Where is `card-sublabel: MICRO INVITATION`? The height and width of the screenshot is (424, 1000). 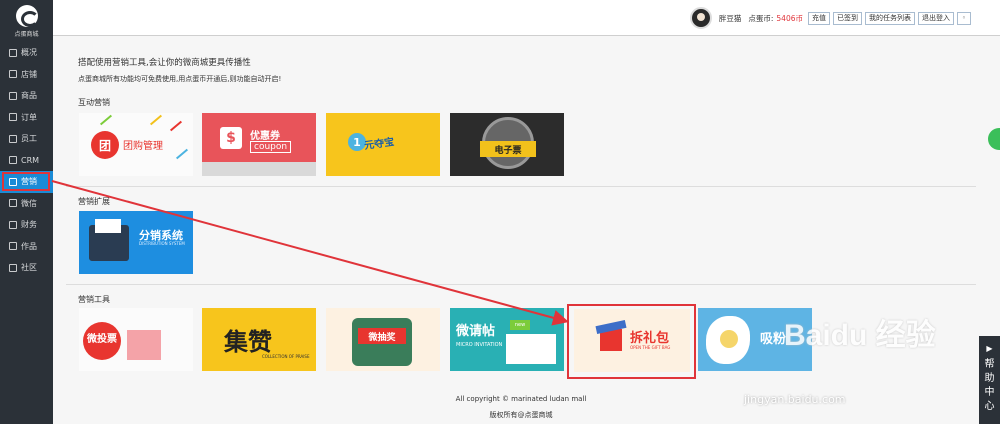
card-sublabel: MICRO INVITATION is located at coordinates (479, 345).